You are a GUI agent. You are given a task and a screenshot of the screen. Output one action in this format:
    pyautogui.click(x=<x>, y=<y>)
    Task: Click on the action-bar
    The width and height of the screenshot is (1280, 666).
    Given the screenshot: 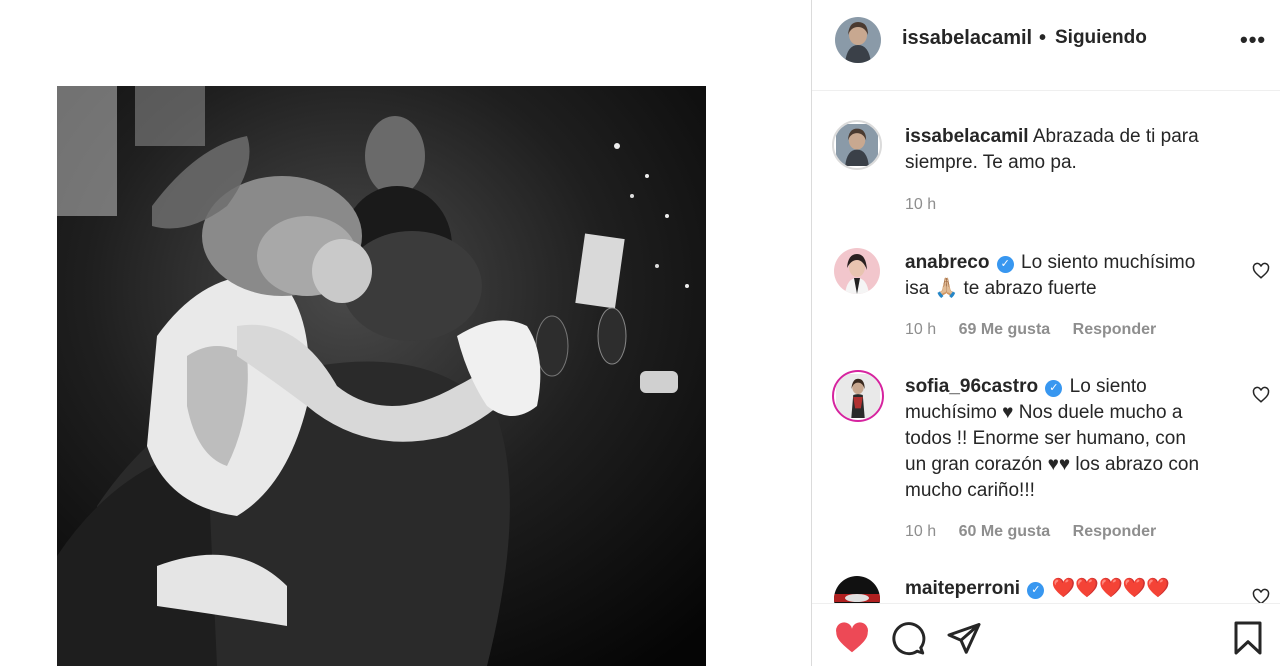 What is the action you would take?
    pyautogui.click(x=1046, y=634)
    